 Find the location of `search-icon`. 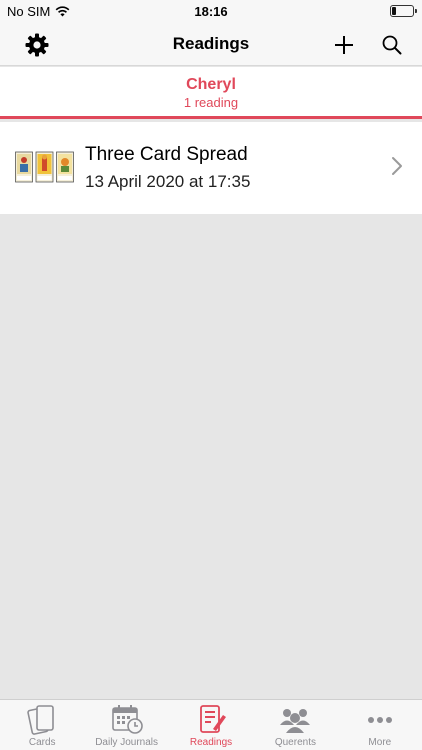

search-icon is located at coordinates (392, 45).